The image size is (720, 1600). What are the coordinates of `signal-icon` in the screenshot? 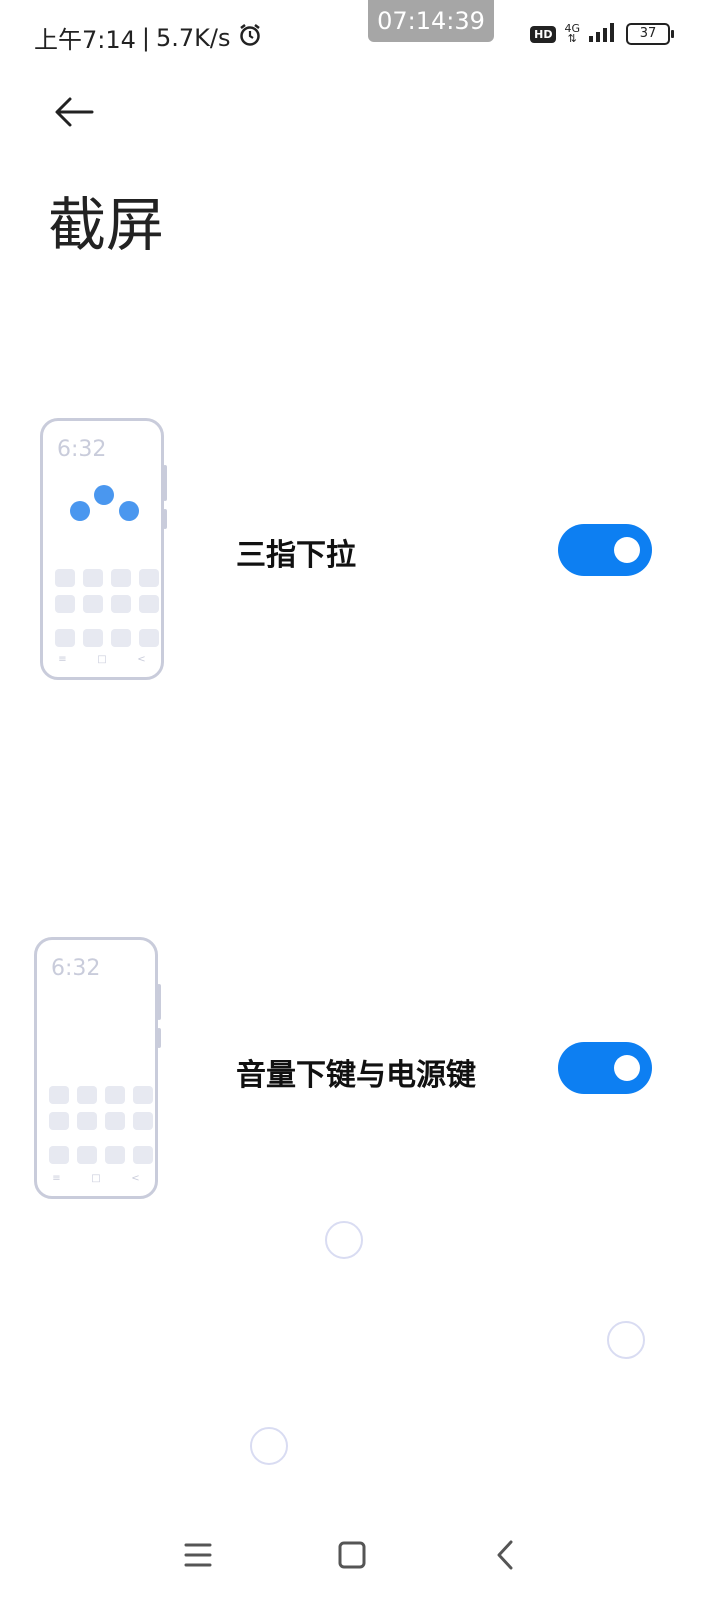 It's located at (603, 34).